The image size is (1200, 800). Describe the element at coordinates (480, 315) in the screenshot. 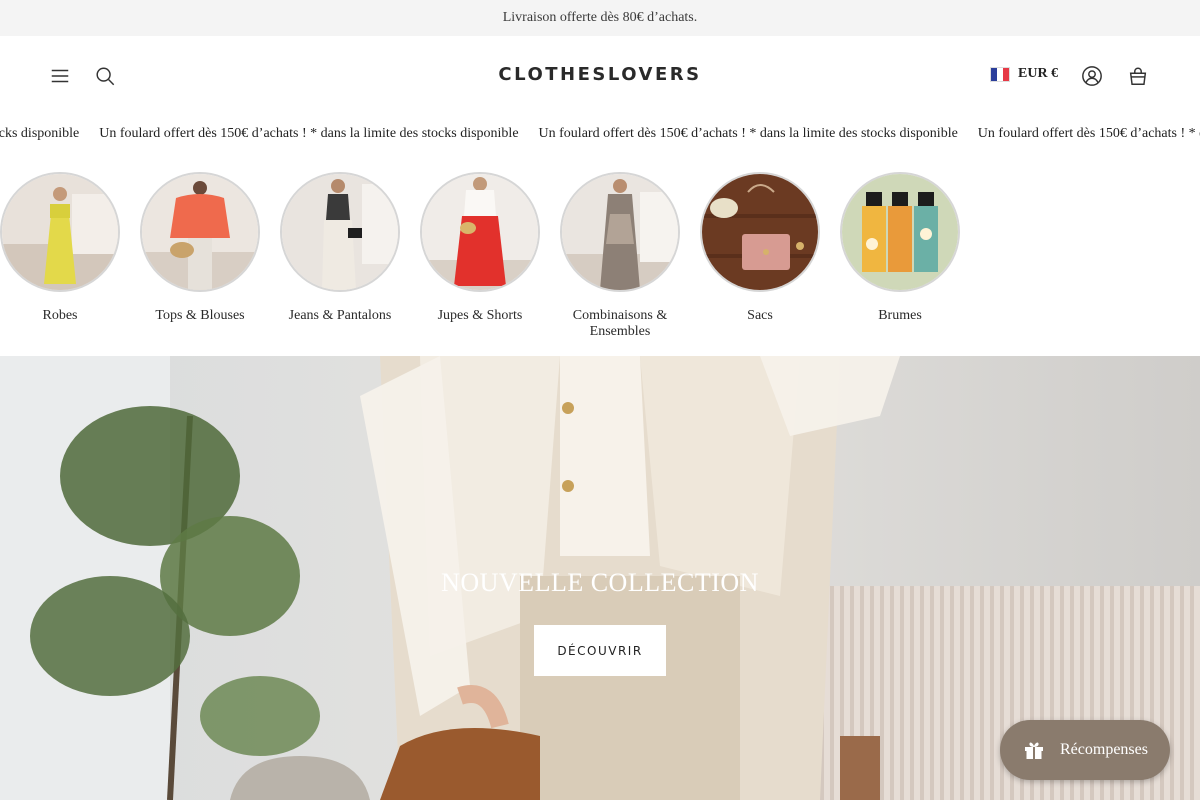

I see `category-label: Jupes & Shorts` at that location.